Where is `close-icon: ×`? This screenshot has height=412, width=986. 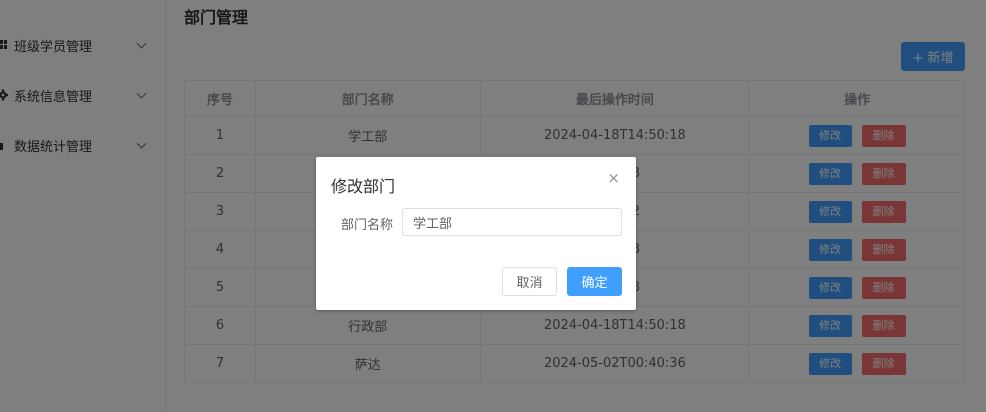 close-icon: × is located at coordinates (613, 178).